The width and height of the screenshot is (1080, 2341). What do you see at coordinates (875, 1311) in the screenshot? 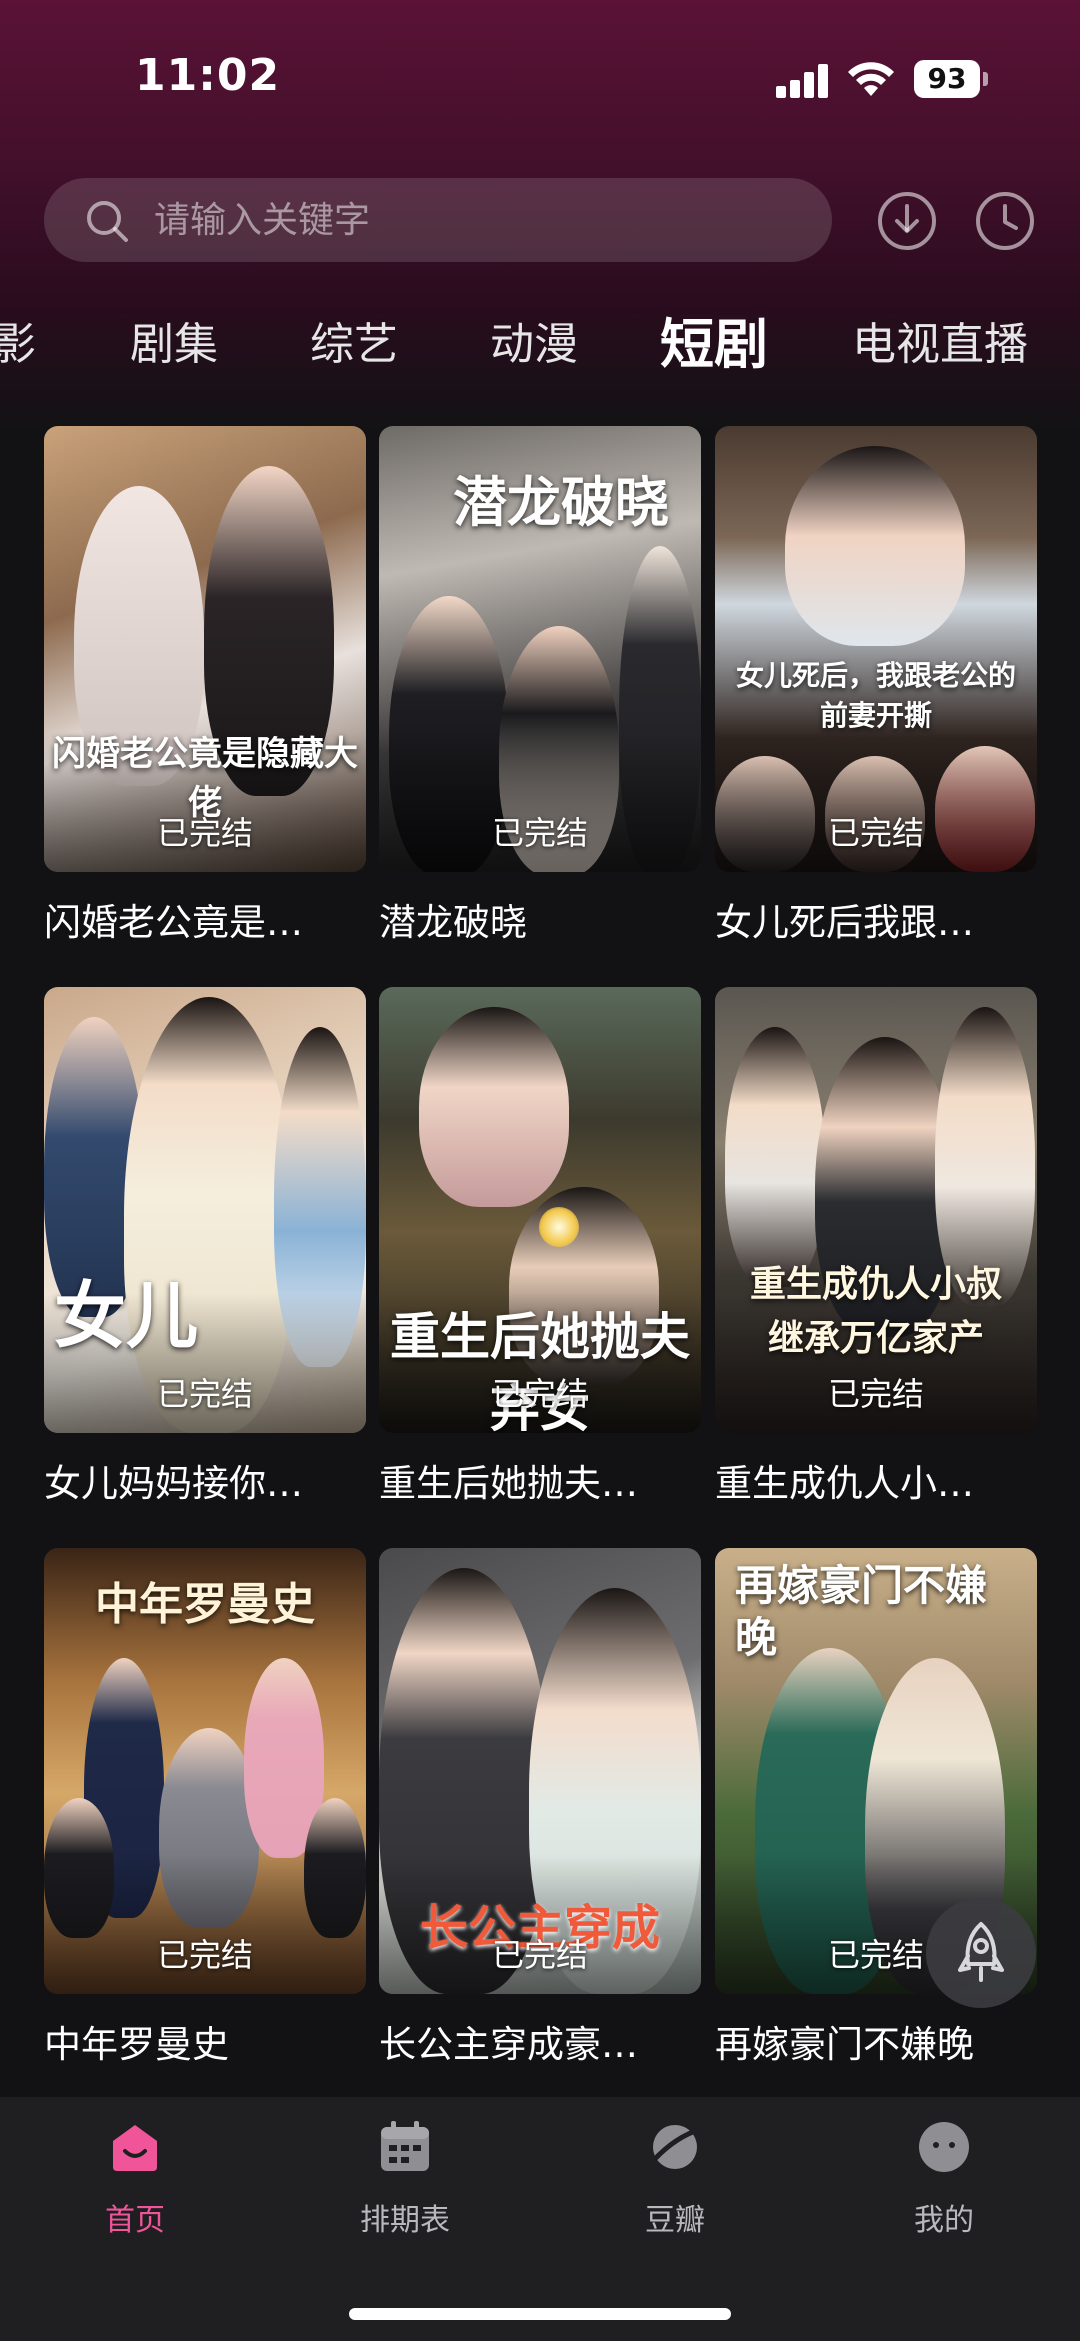
I see `poster-title-art: 重生成仇人小叔继承万亿家产` at bounding box center [875, 1311].